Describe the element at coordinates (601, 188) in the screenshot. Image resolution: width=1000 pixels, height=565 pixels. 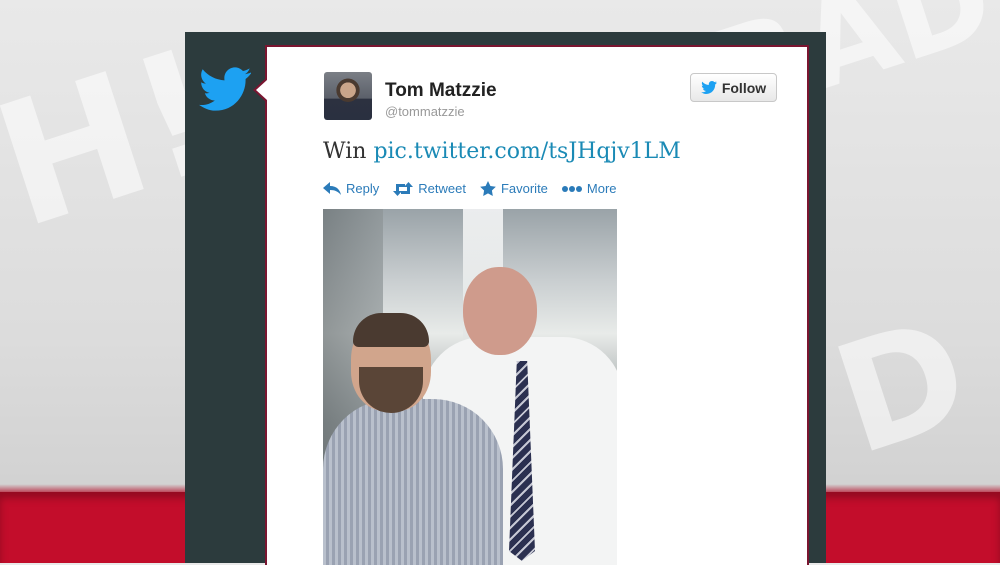
I see `more-label: More` at that location.